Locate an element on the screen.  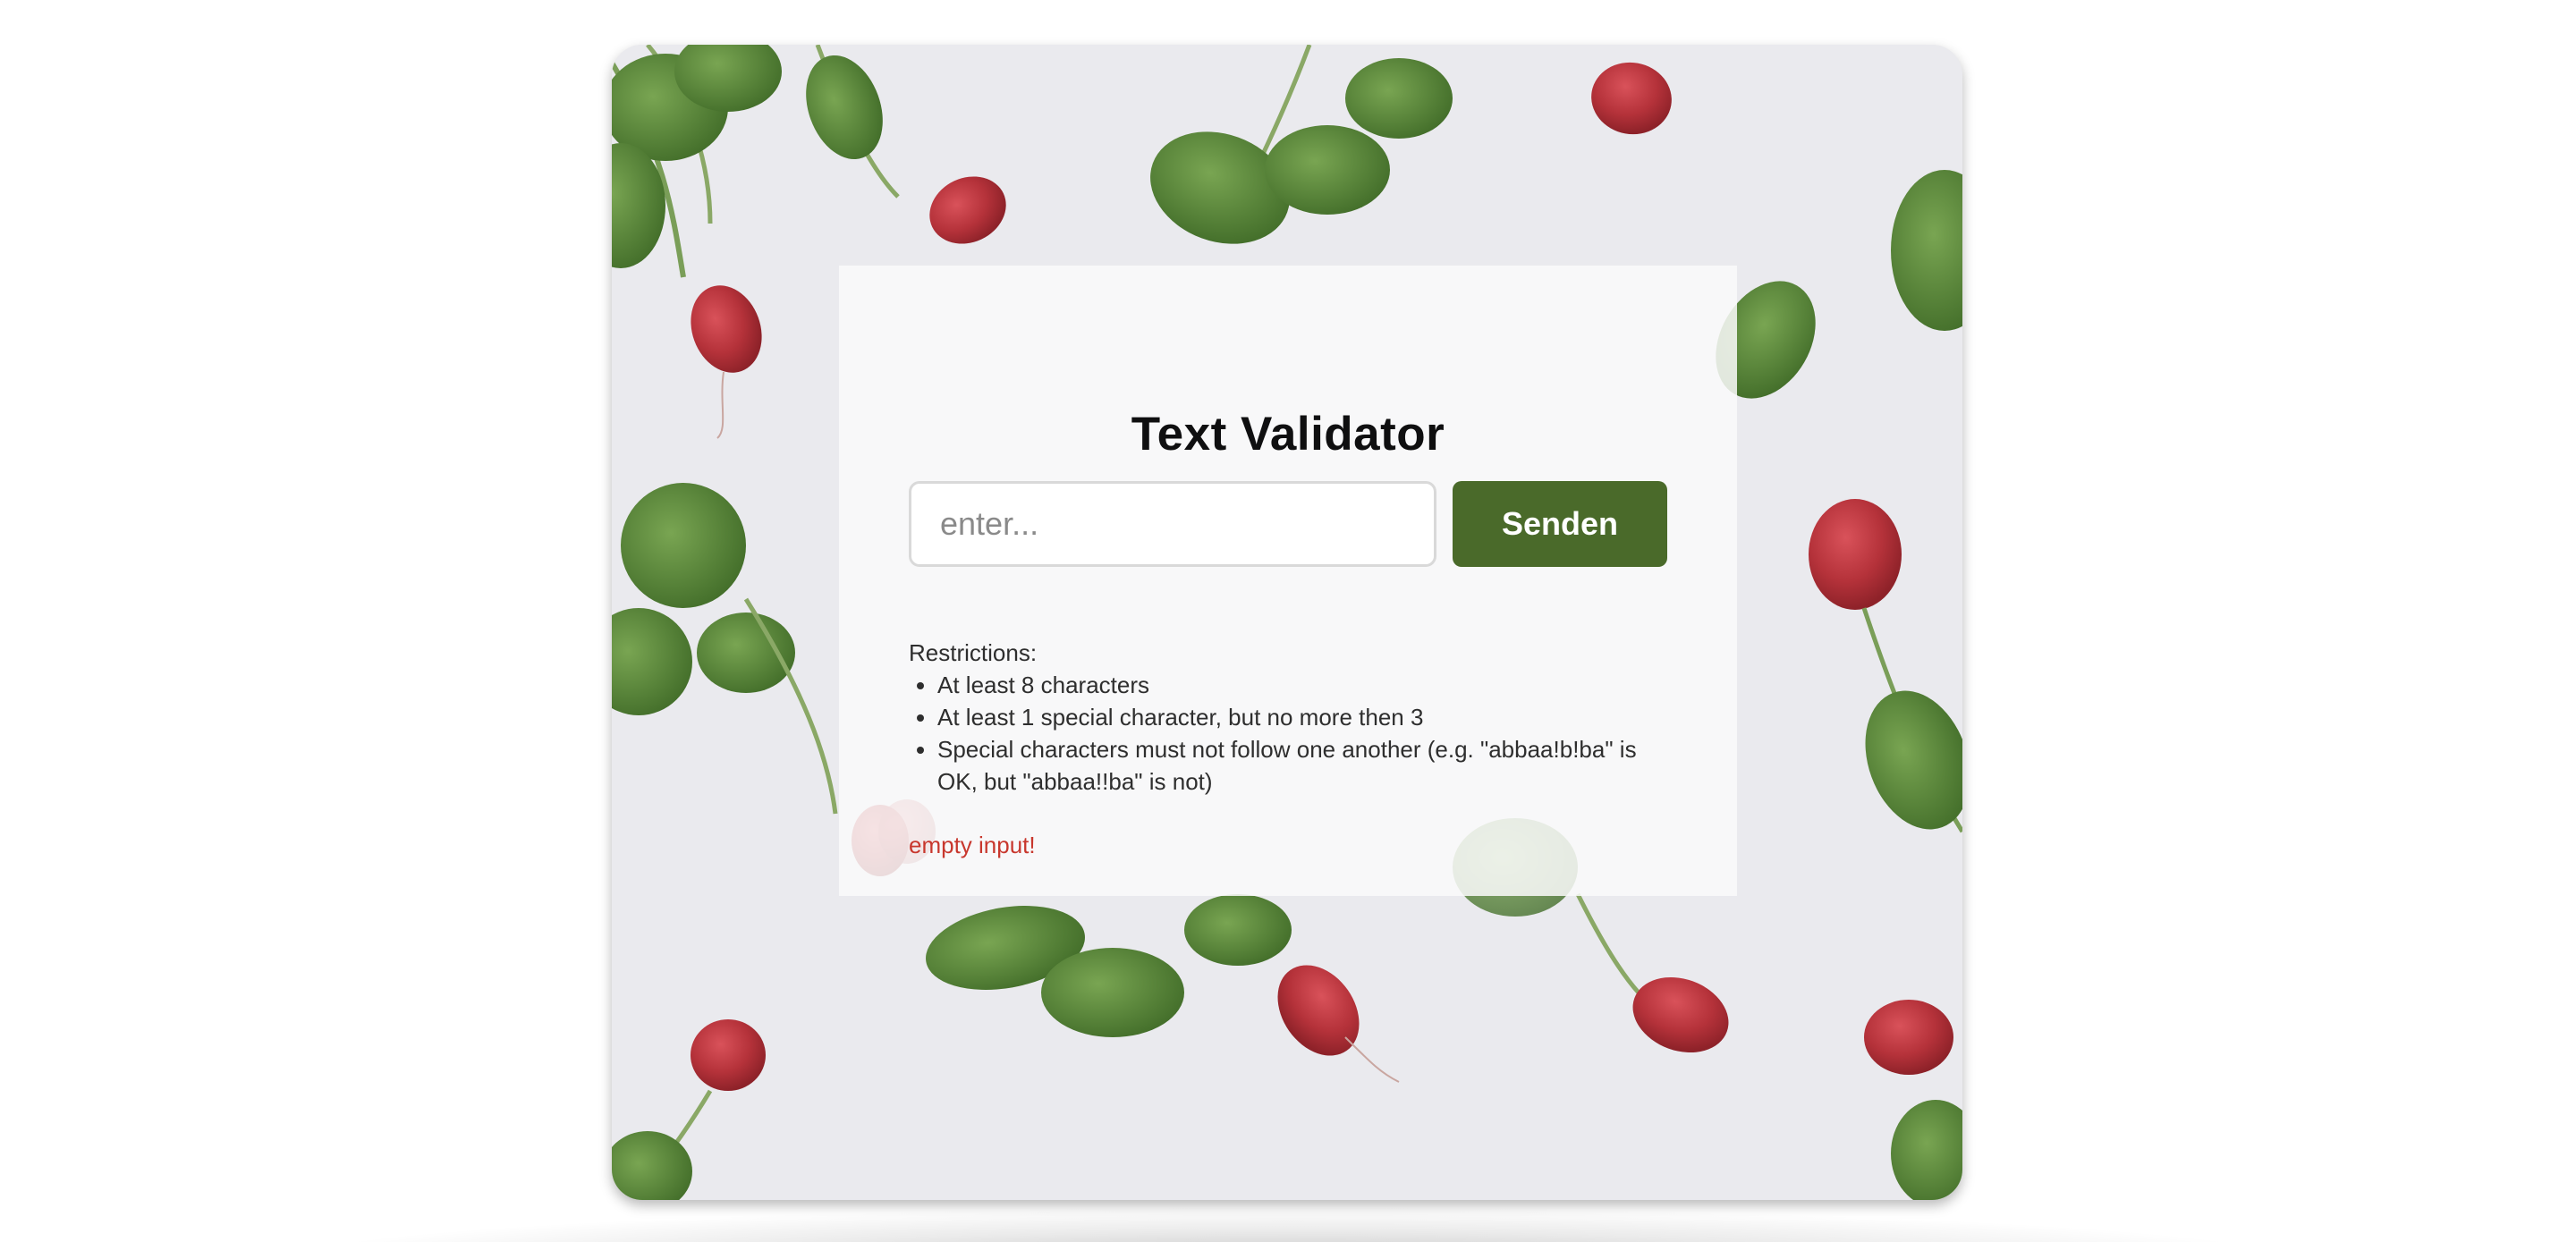
error-message: empty input! is located at coordinates (972, 845).